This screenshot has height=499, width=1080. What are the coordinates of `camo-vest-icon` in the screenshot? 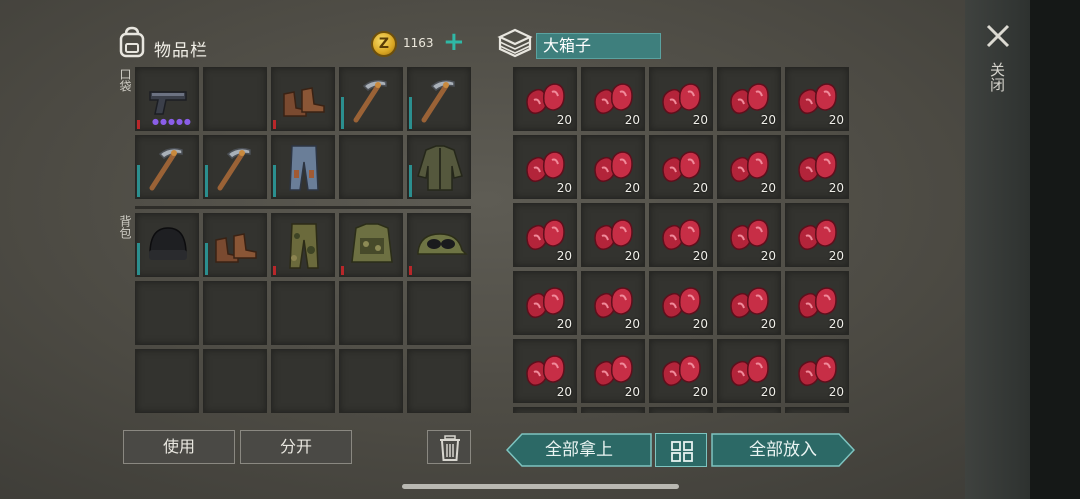 It's located at (372, 243).